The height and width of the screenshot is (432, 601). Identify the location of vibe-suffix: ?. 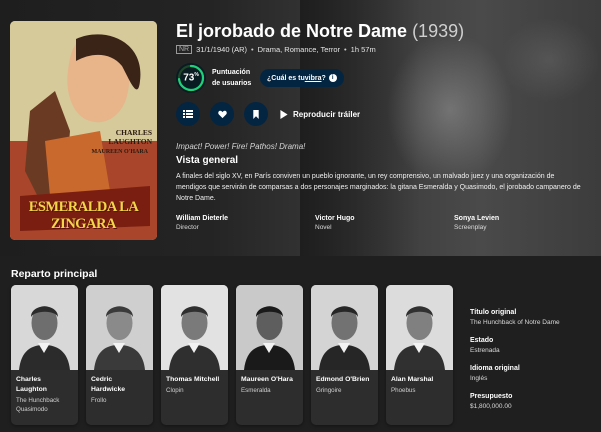
(323, 78).